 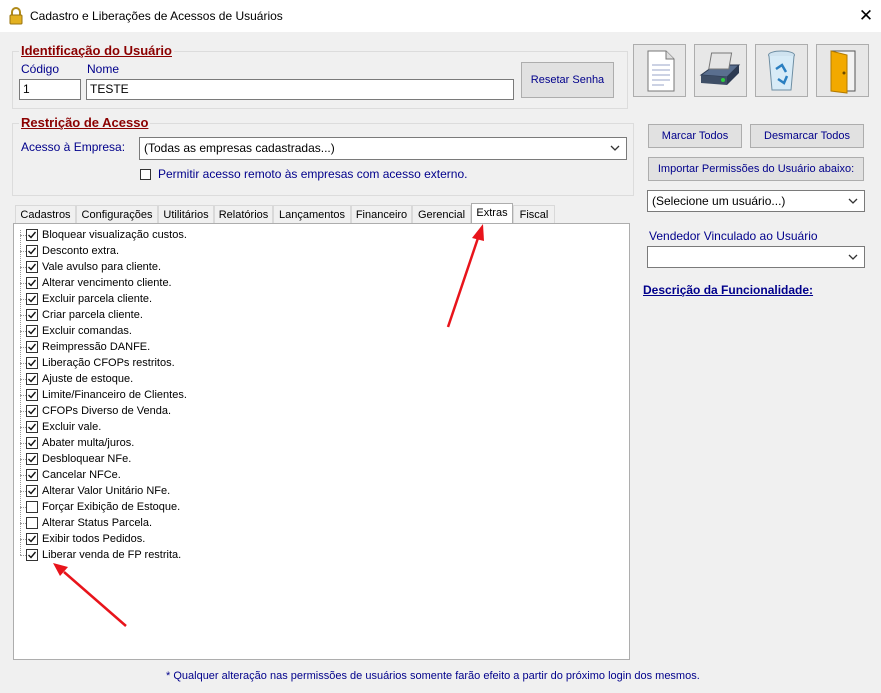 What do you see at coordinates (465, 276) in the screenshot?
I see `arrow-to-extras-tab` at bounding box center [465, 276].